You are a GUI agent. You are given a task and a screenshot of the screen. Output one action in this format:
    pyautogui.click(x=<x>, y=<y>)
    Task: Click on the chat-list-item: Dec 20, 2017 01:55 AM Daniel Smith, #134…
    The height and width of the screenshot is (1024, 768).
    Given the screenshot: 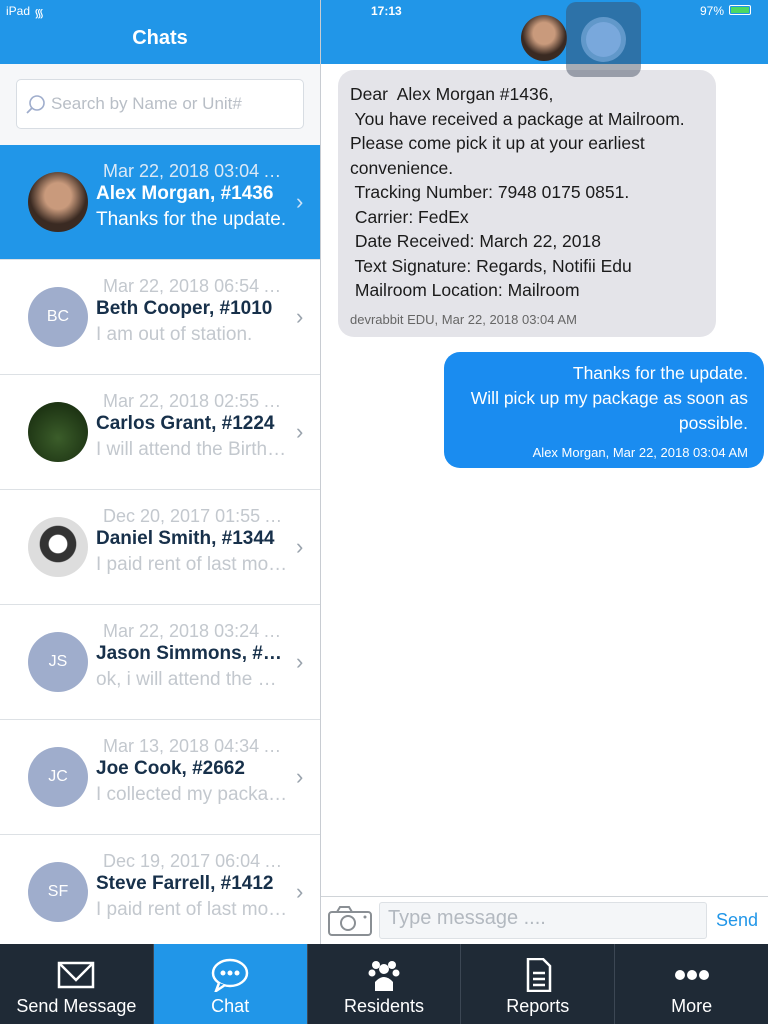 What is the action you would take?
    pyautogui.click(x=160, y=547)
    